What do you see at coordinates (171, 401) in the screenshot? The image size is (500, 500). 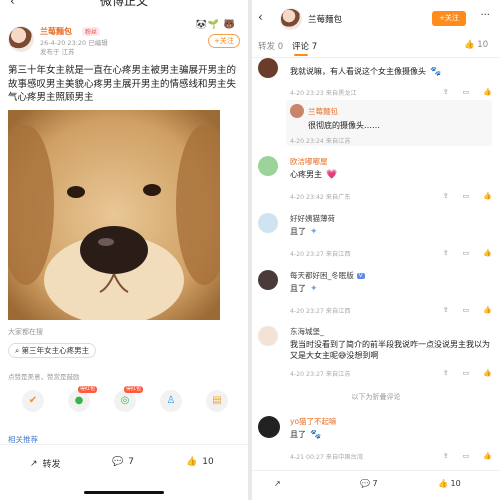 I see `qq-share-icon: ♙` at bounding box center [171, 401].